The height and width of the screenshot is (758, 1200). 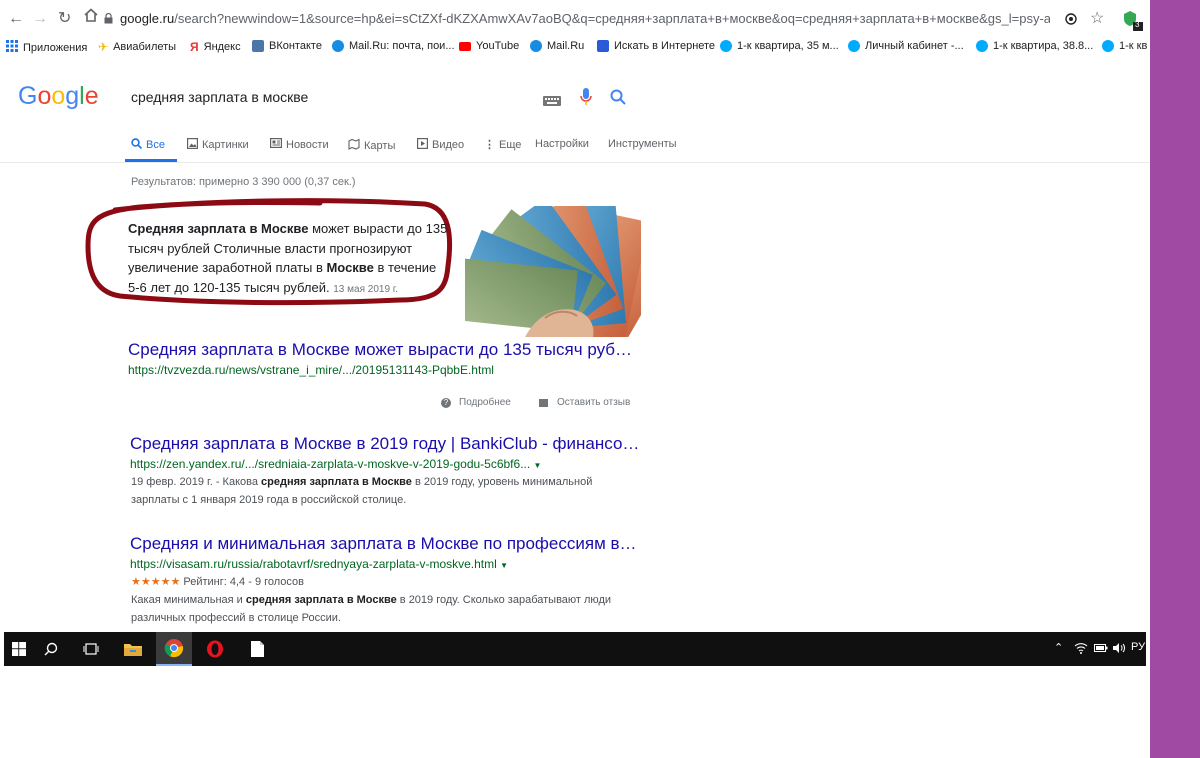 What do you see at coordinates (371, 145) in the screenshot?
I see `tab-maps: Карты` at bounding box center [371, 145].